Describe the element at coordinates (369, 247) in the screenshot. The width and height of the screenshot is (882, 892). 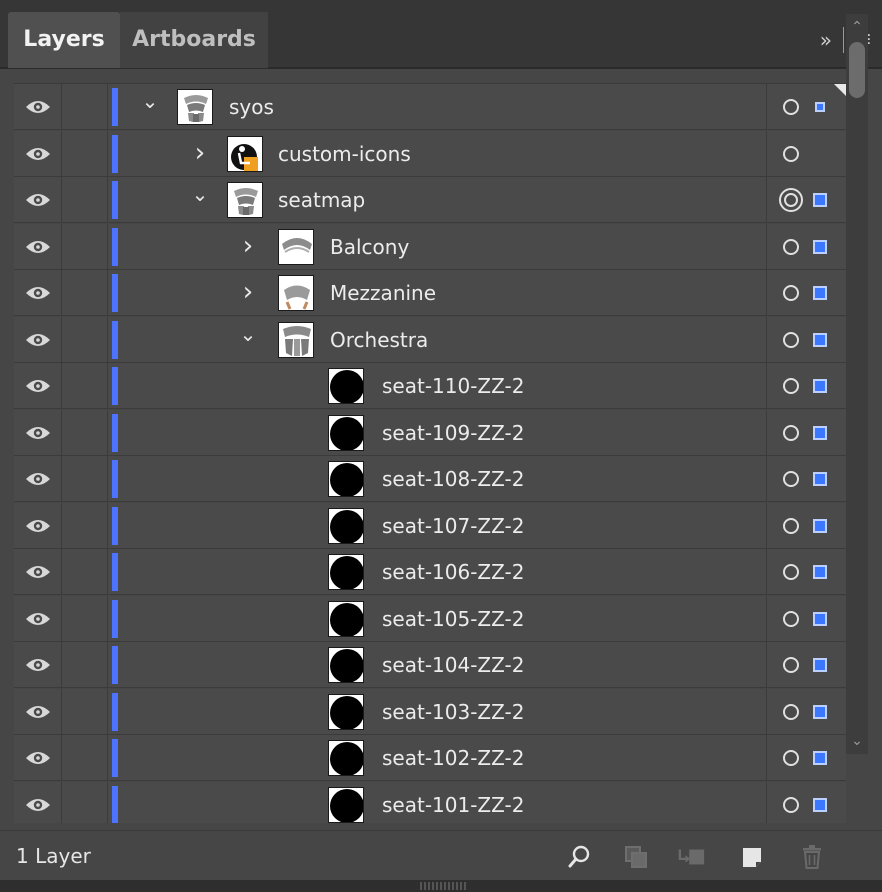
I see `layer-name: Balcony` at that location.